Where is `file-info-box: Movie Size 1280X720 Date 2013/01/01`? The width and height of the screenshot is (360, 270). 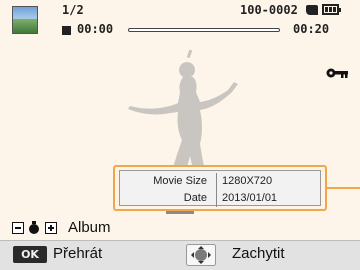 file-info-box: Movie Size 1280X720 Date 2013/01/01 is located at coordinates (220, 188).